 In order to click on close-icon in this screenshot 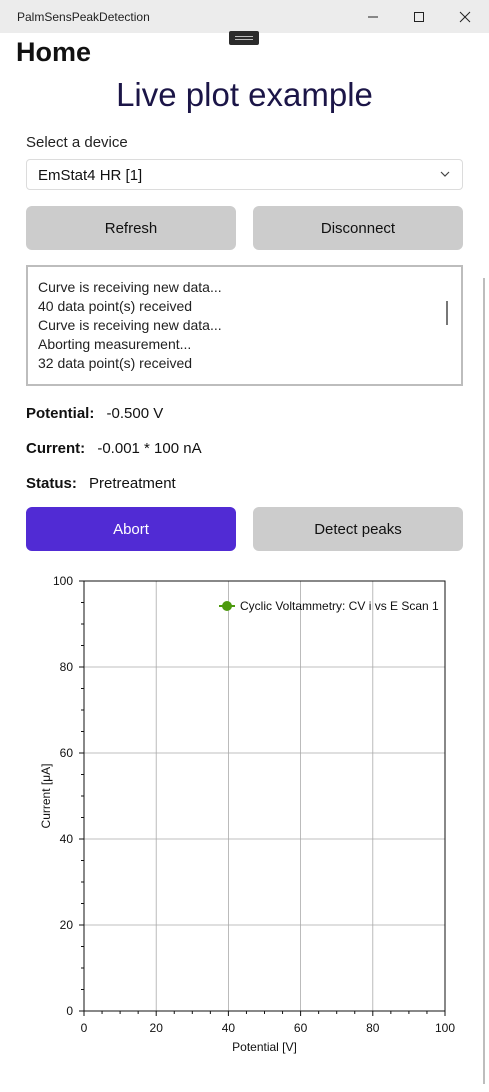, I will do `click(465, 16)`.